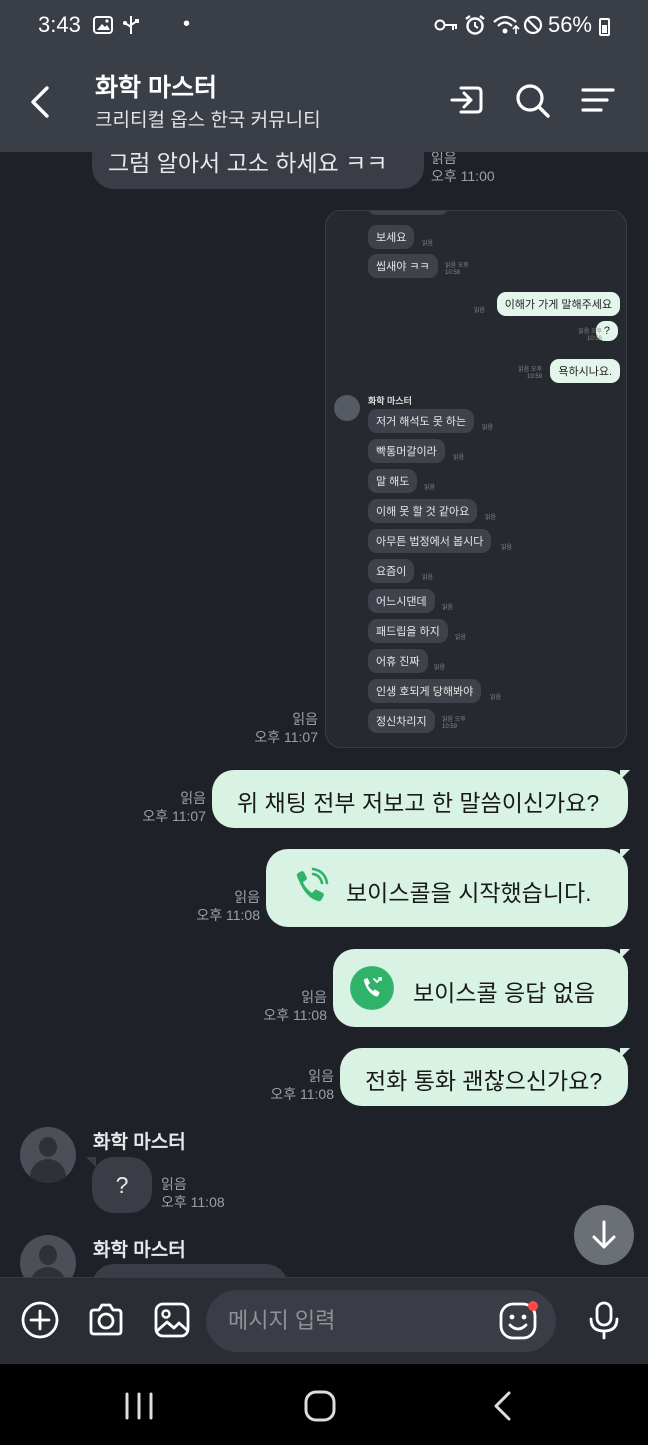 The height and width of the screenshot is (1445, 648). Describe the element at coordinates (504, 993) in the screenshot. I see `message-text: 보이스콜 응답 없음` at that location.